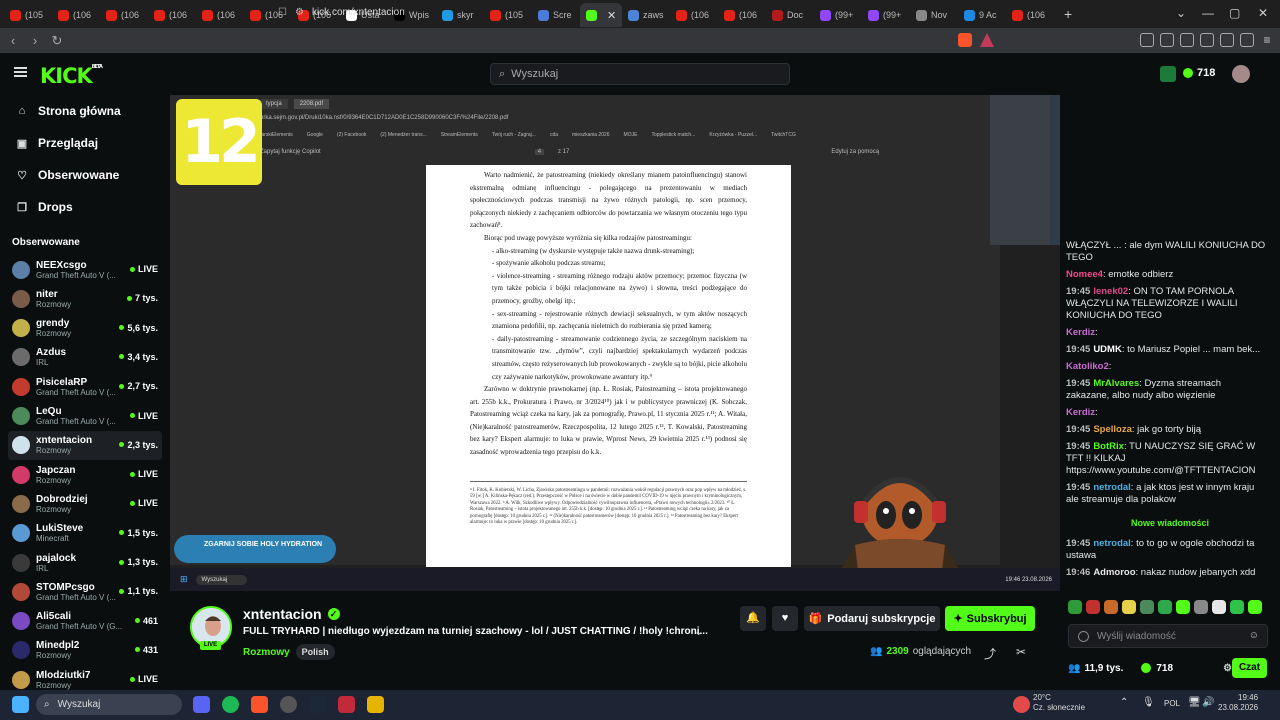  I want to click on brave-shield-icon, so click(965, 40).